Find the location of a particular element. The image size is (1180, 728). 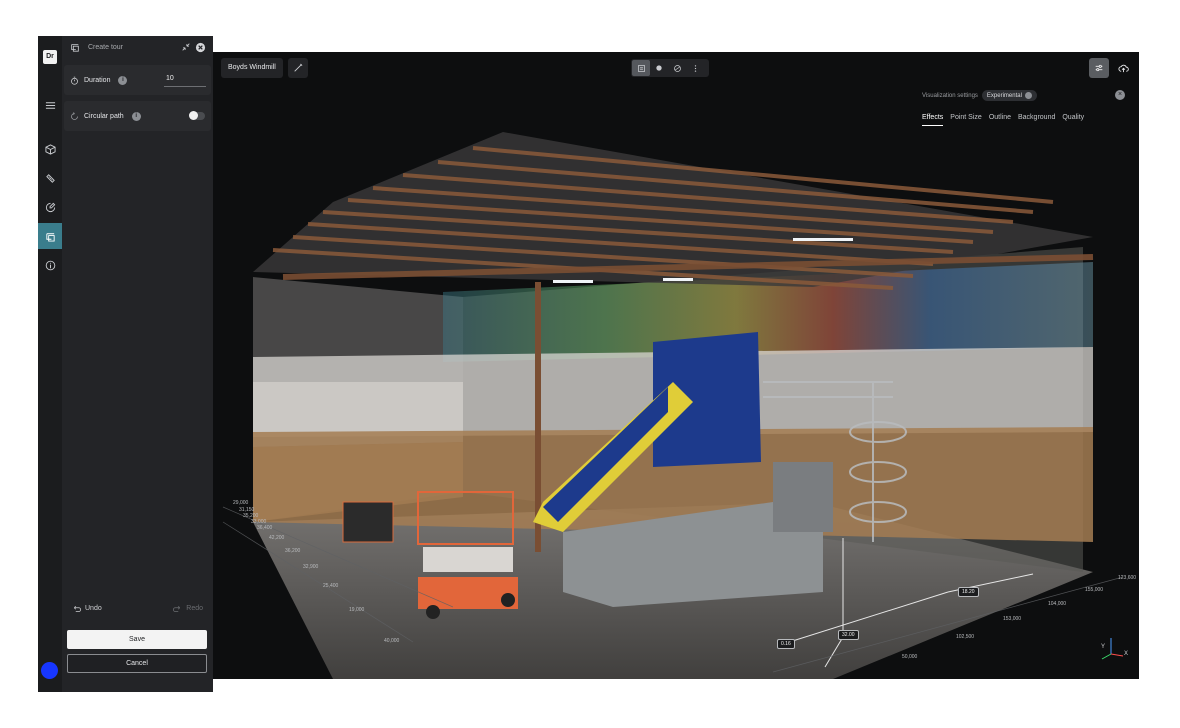

circular-path-toggle is located at coordinates (197, 115).